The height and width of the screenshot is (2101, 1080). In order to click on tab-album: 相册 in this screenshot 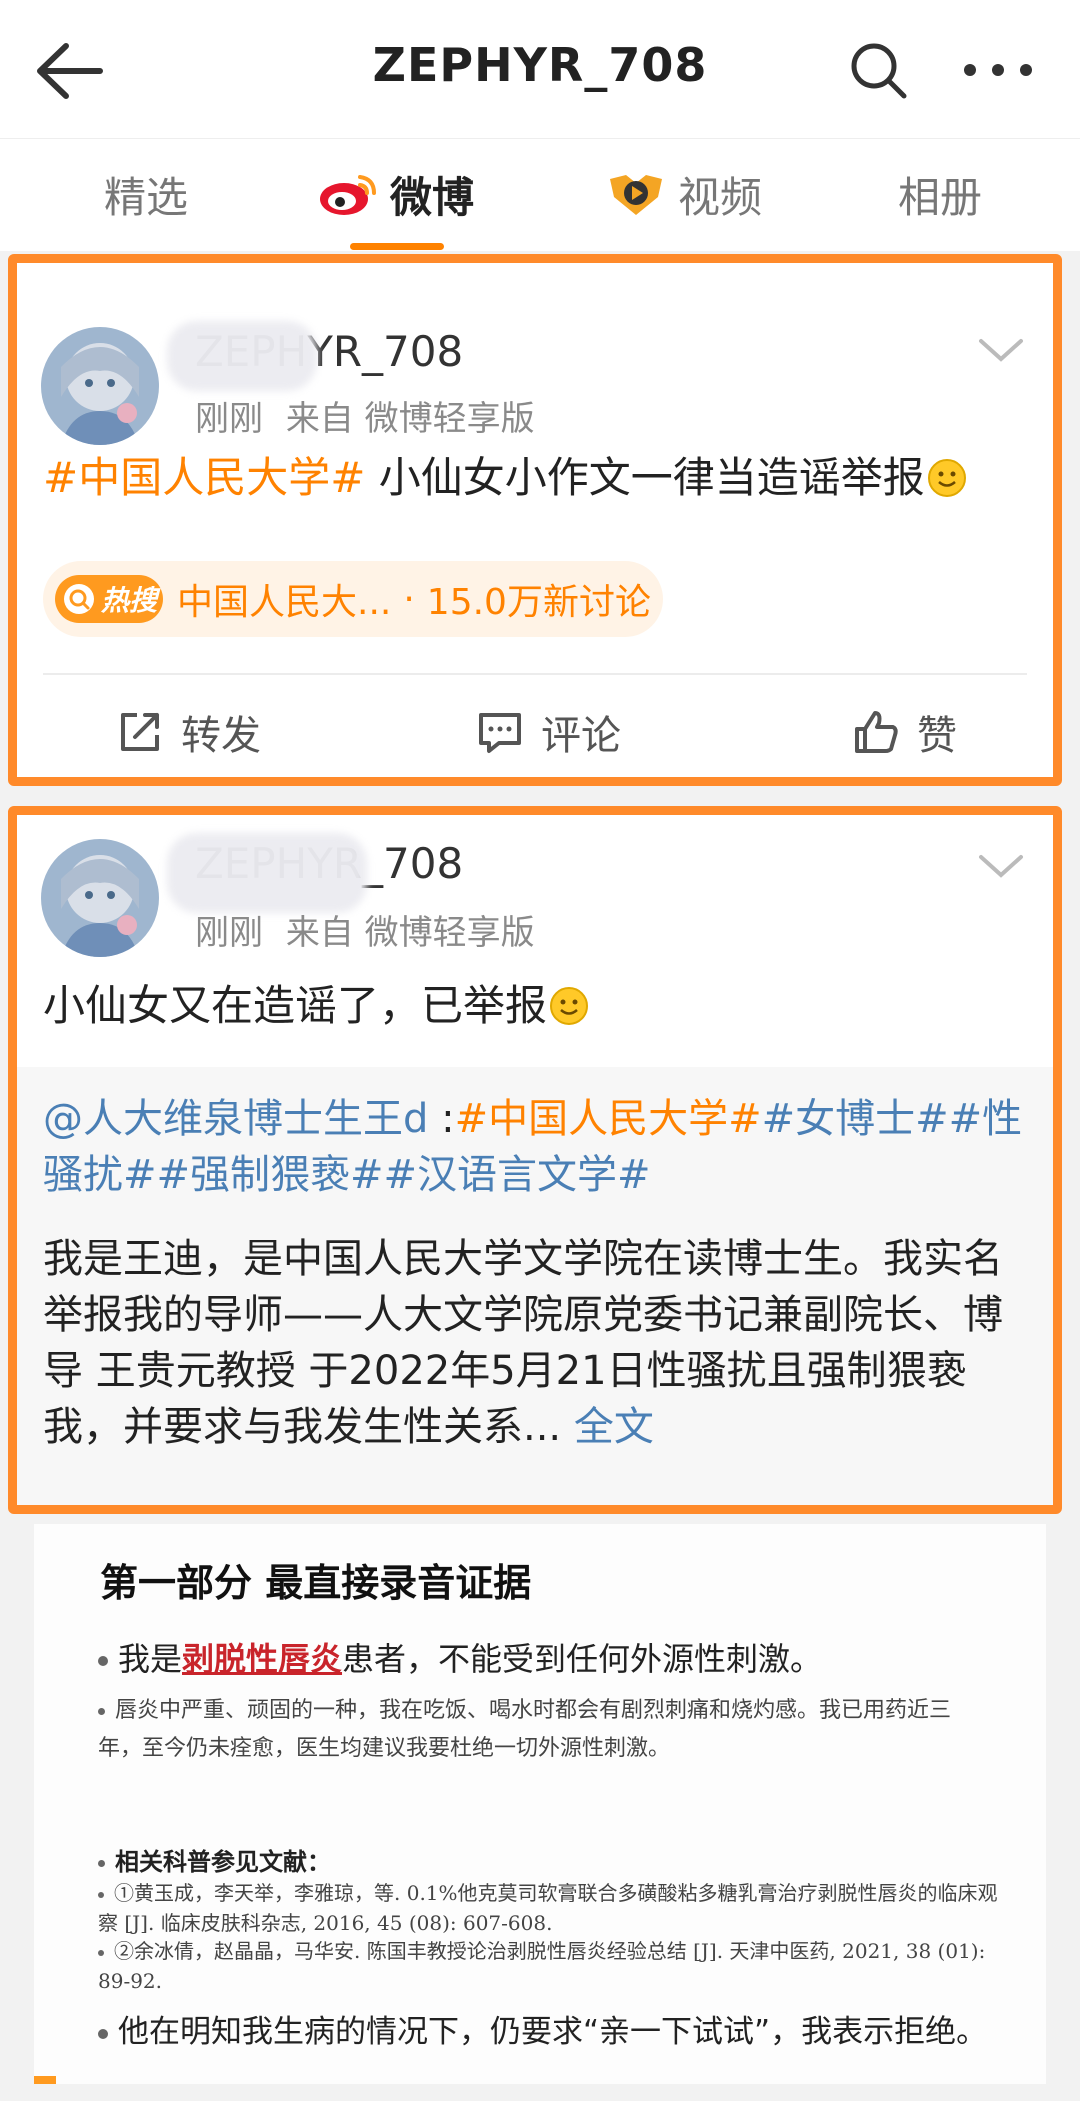, I will do `click(940, 195)`.